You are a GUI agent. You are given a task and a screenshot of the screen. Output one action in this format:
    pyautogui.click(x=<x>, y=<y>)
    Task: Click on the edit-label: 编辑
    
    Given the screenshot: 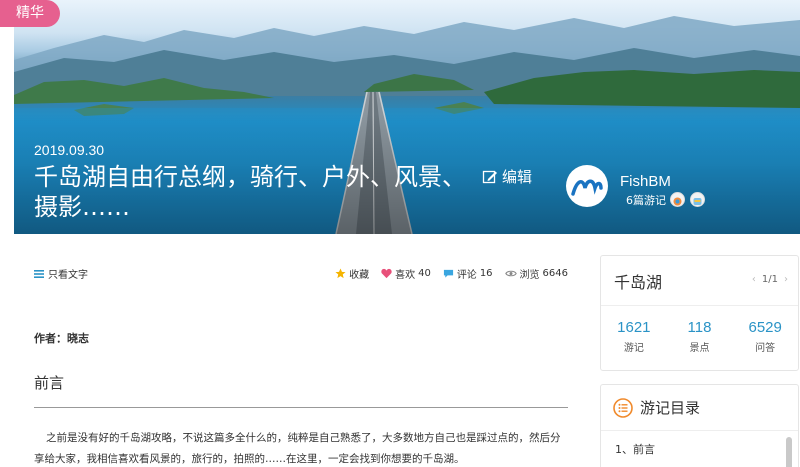 What is the action you would take?
    pyautogui.click(x=517, y=177)
    